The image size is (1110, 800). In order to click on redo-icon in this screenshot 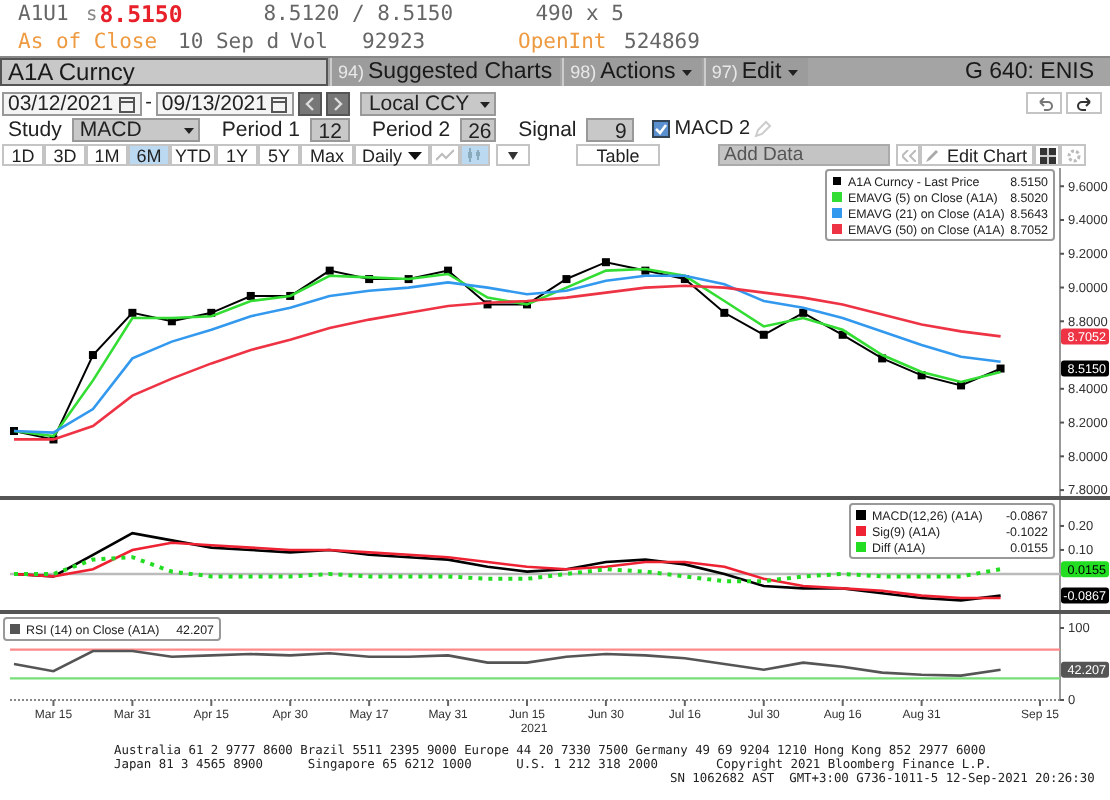, I will do `click(1084, 103)`.